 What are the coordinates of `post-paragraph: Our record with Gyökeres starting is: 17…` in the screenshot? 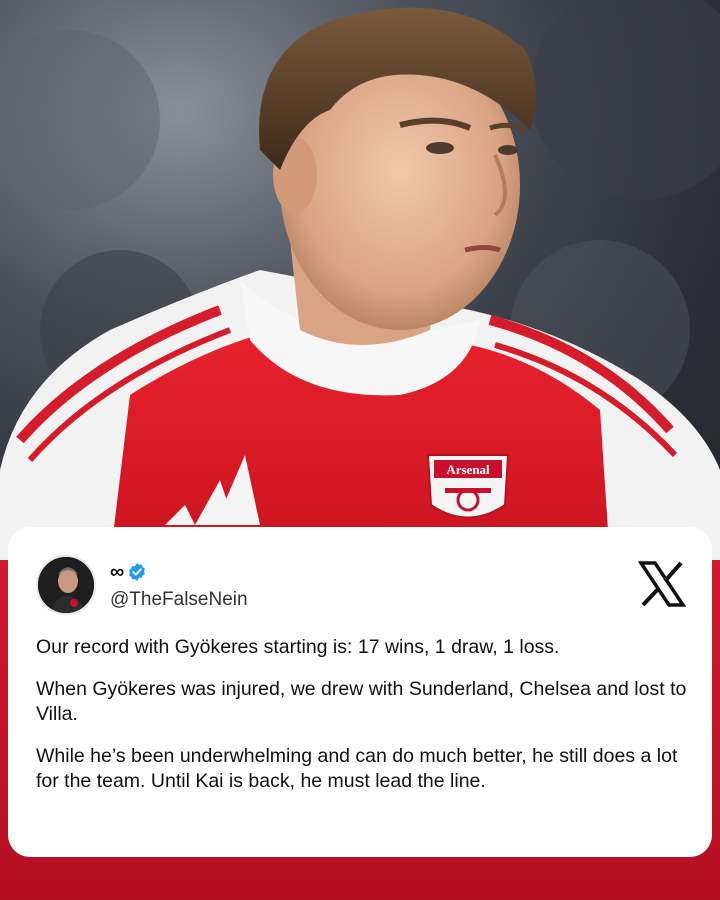 It's located at (298, 647).